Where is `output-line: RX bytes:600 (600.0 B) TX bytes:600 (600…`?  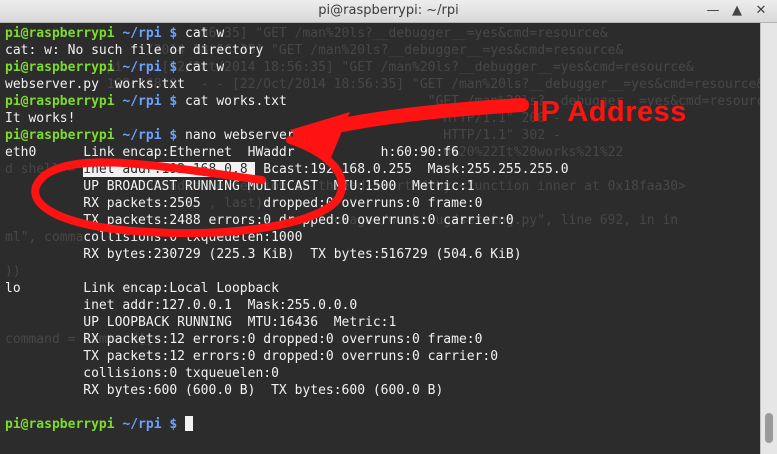 output-line: RX bytes:600 (600.0 B) TX bytes:600 (600… is located at coordinates (224, 390).